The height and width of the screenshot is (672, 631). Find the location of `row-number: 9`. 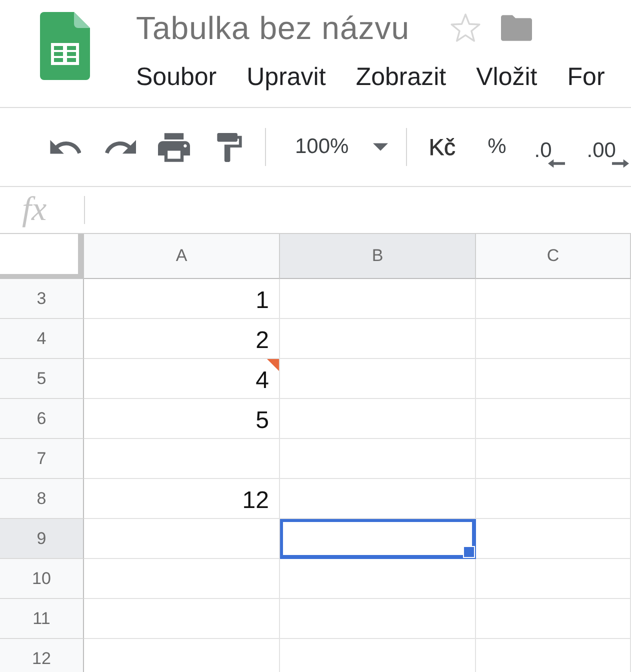

row-number: 9 is located at coordinates (42, 539).